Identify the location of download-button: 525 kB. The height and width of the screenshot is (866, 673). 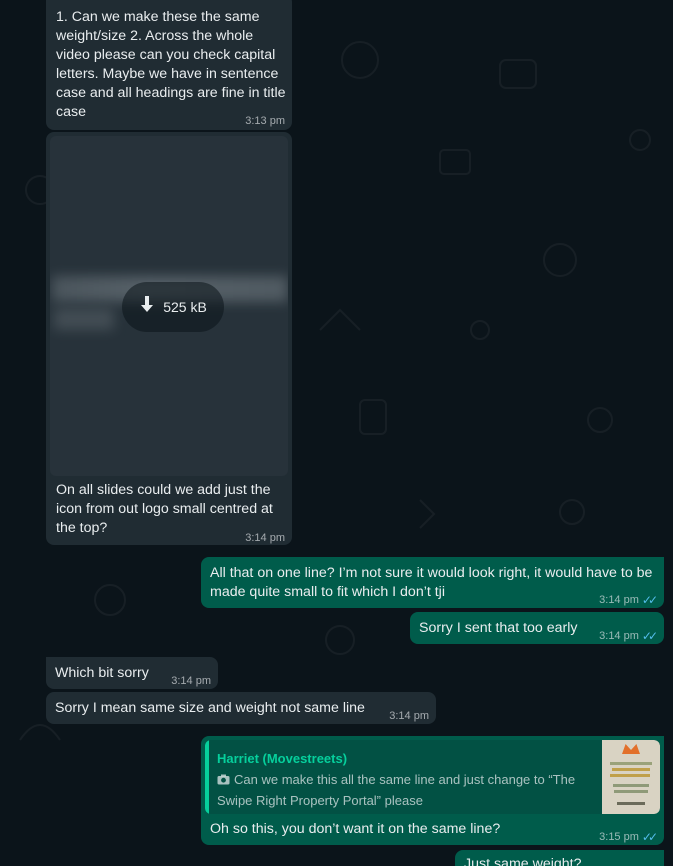
(173, 307).